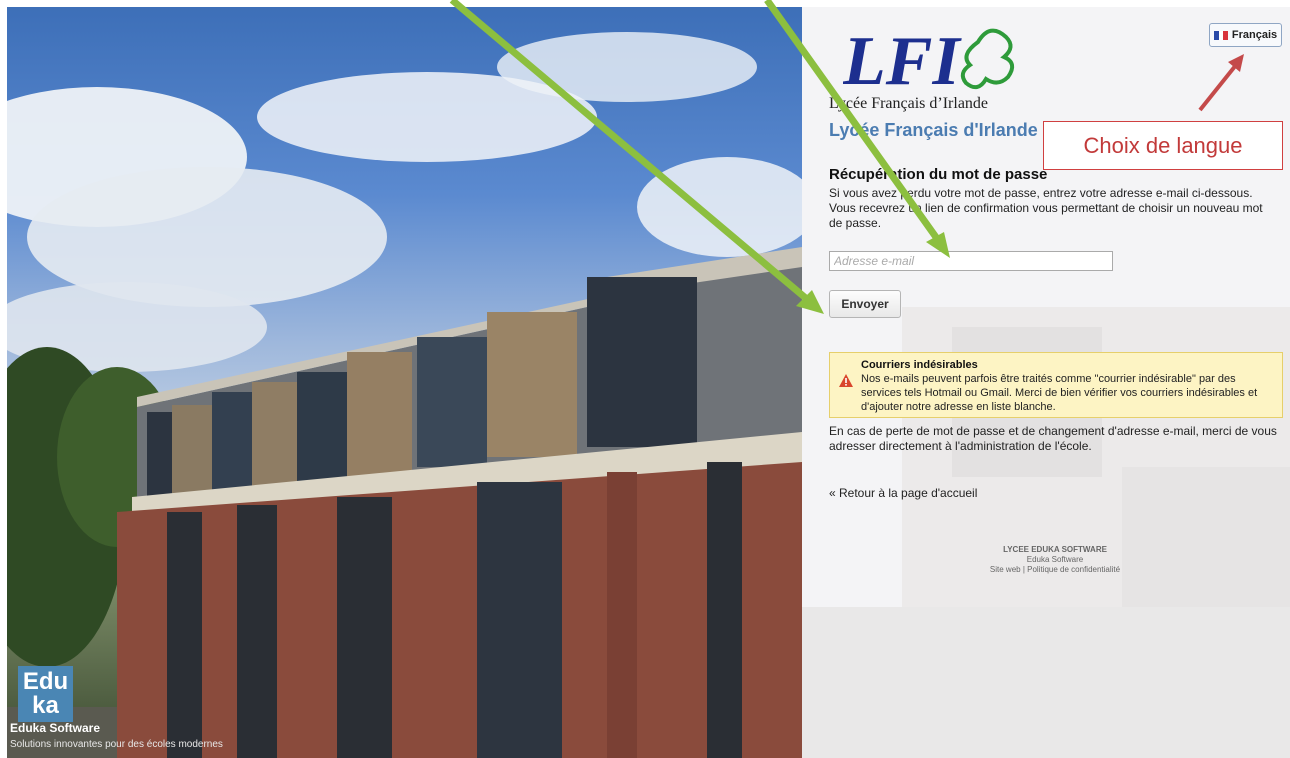 The image size is (1290, 758). What do you see at coordinates (1254, 35) in the screenshot?
I see `language-label: Français` at bounding box center [1254, 35].